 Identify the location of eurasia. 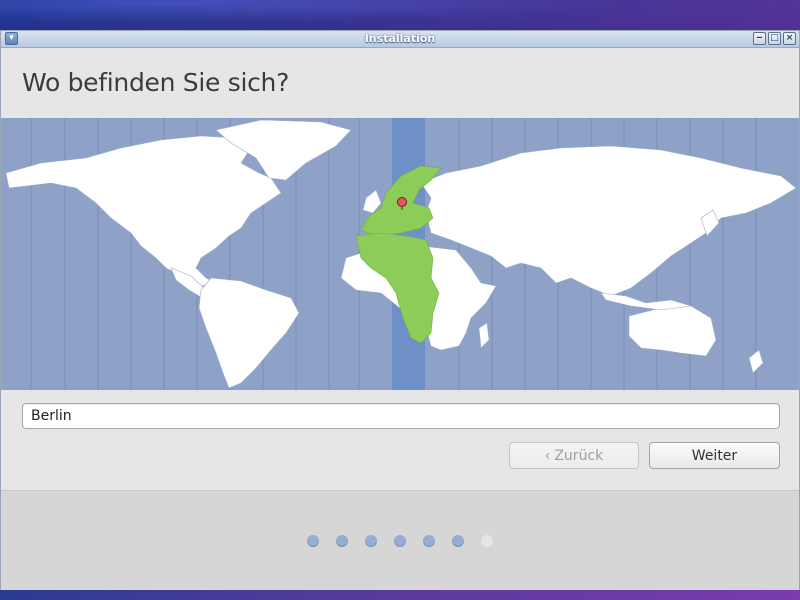
(608, 221).